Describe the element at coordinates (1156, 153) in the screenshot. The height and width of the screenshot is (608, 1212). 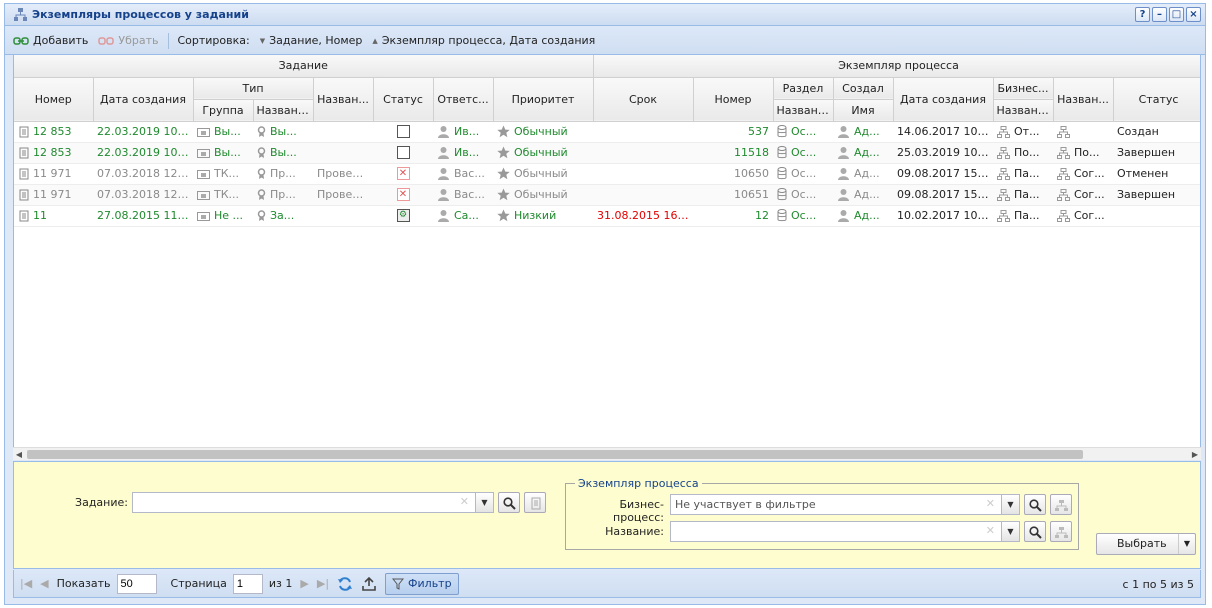
I see `cell-inst-status: Завершен` at that location.